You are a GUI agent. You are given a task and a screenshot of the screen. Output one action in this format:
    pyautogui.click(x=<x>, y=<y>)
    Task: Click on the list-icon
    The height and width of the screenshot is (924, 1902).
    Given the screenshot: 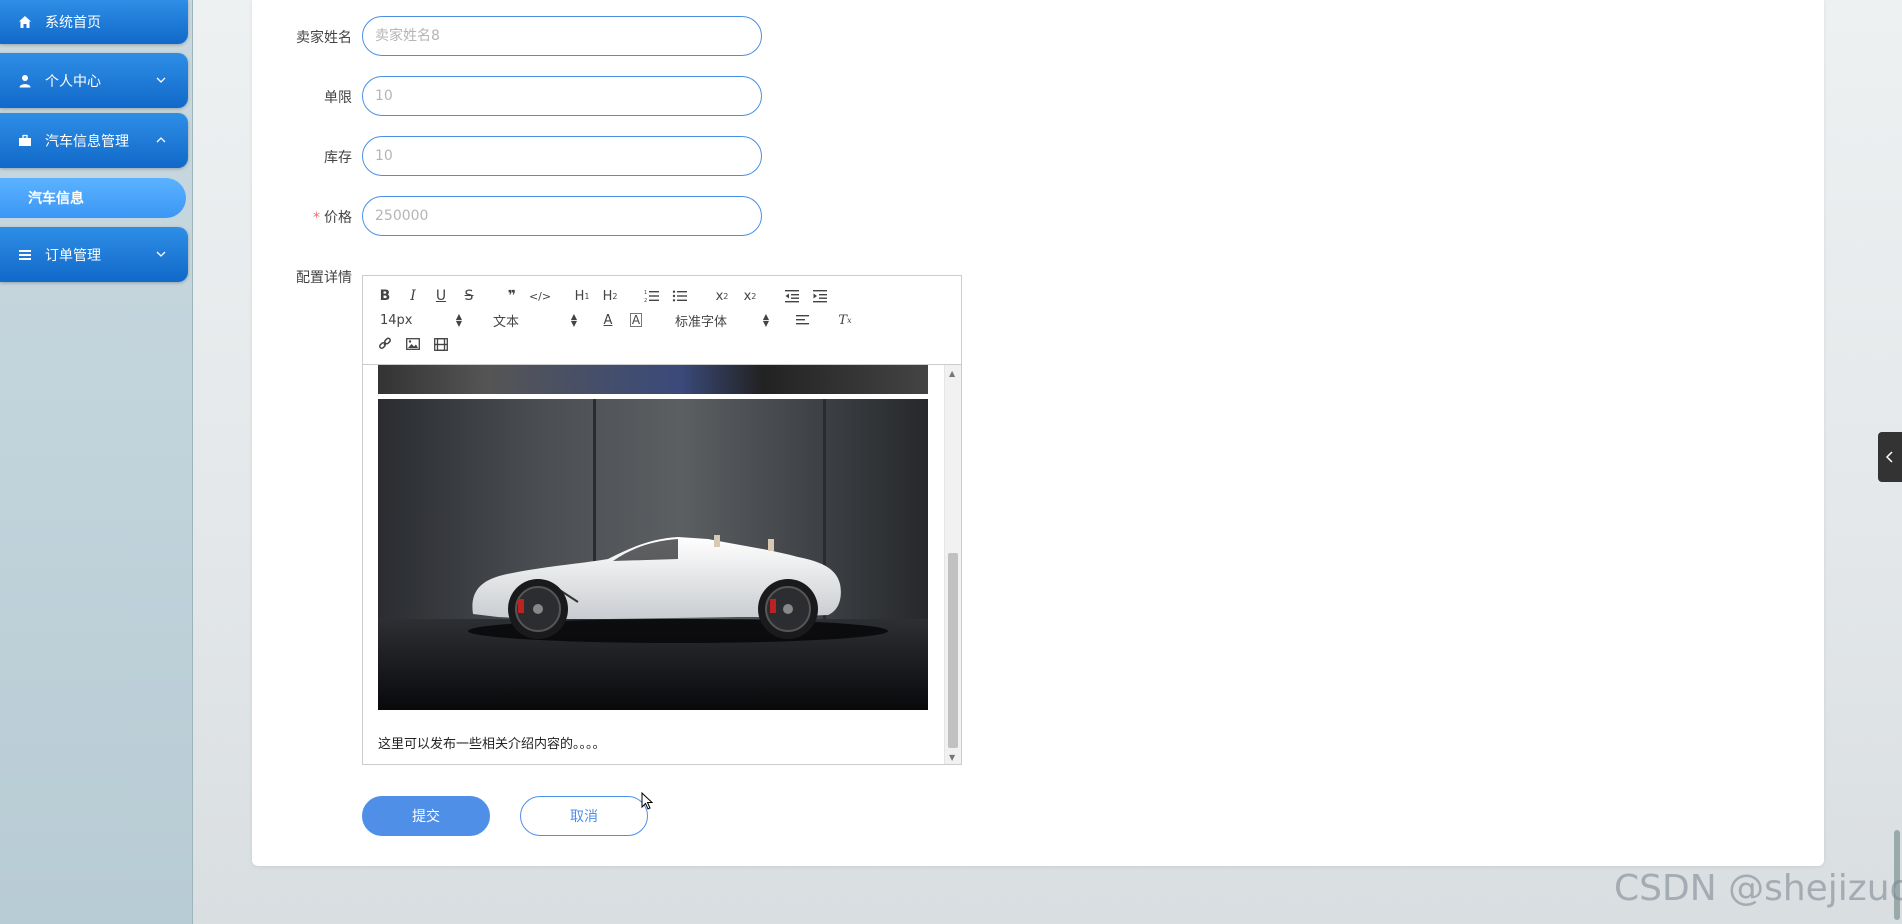 What is the action you would take?
    pyautogui.click(x=25, y=255)
    